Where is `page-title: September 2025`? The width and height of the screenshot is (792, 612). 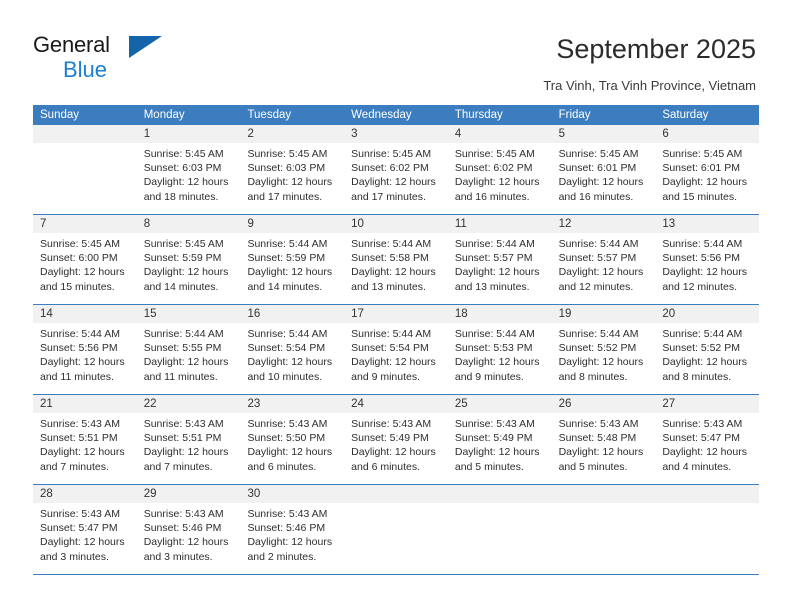
page-title: September 2025 is located at coordinates (656, 49).